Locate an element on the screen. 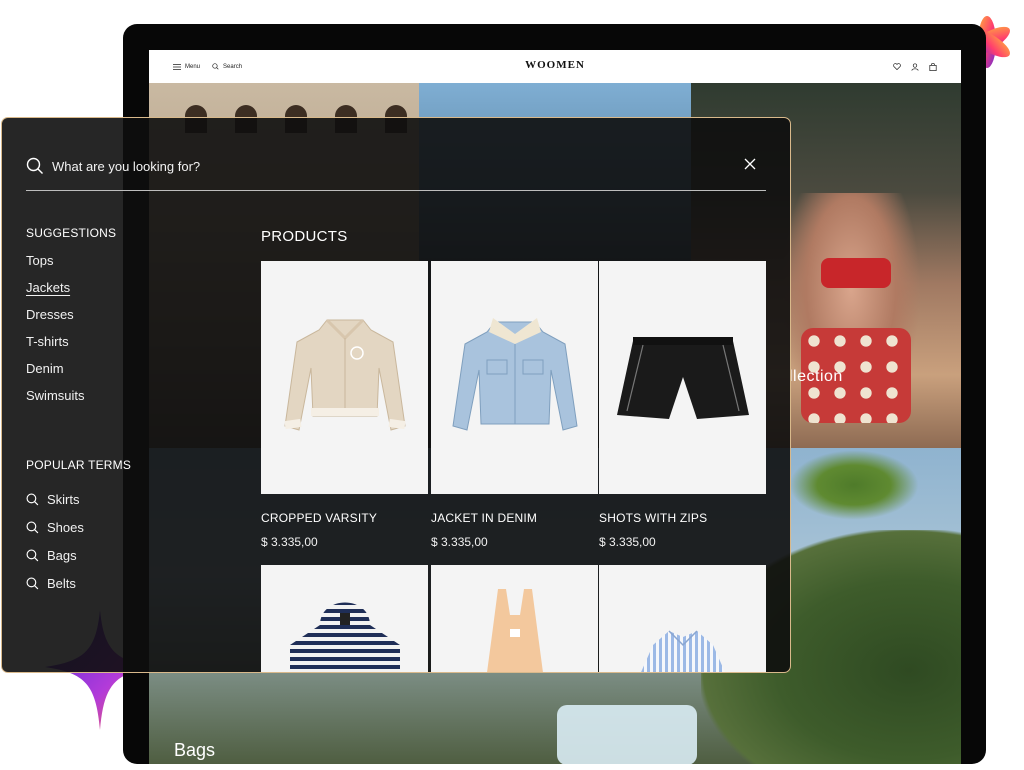 The width and height of the screenshot is (1024, 770). product-image-tank-top is located at coordinates (514, 618).